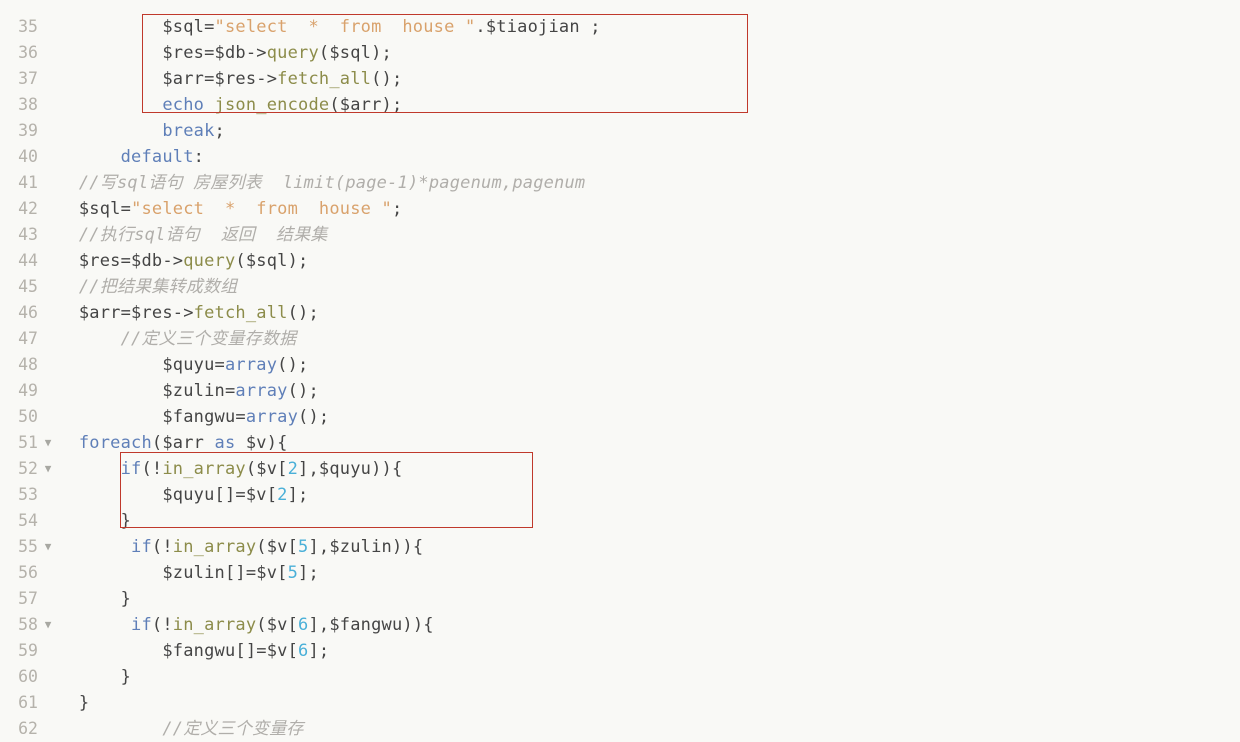  Describe the element at coordinates (220, 495) in the screenshot. I see `token-var: $quyu[]=$v[` at that location.